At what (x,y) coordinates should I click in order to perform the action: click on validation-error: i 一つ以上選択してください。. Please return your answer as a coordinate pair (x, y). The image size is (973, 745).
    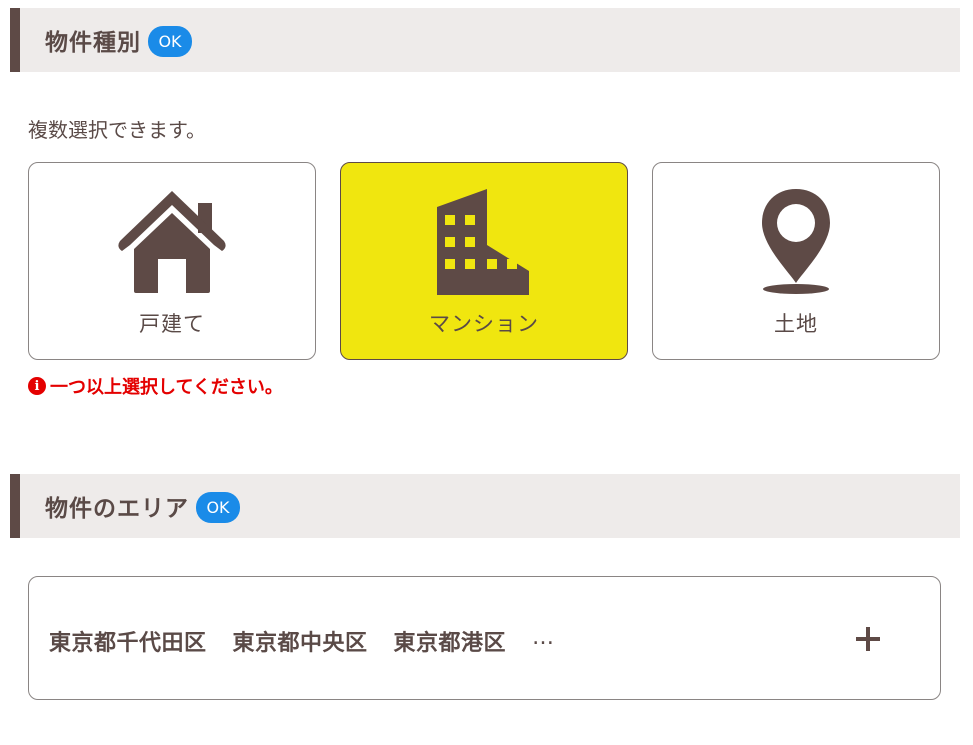
    Looking at the image, I should click on (155, 386).